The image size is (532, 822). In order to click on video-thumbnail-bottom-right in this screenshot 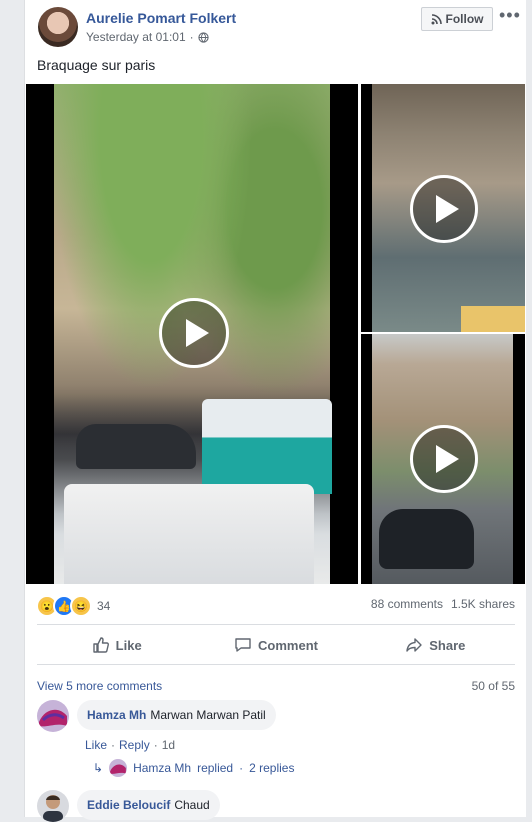, I will do `click(443, 459)`.